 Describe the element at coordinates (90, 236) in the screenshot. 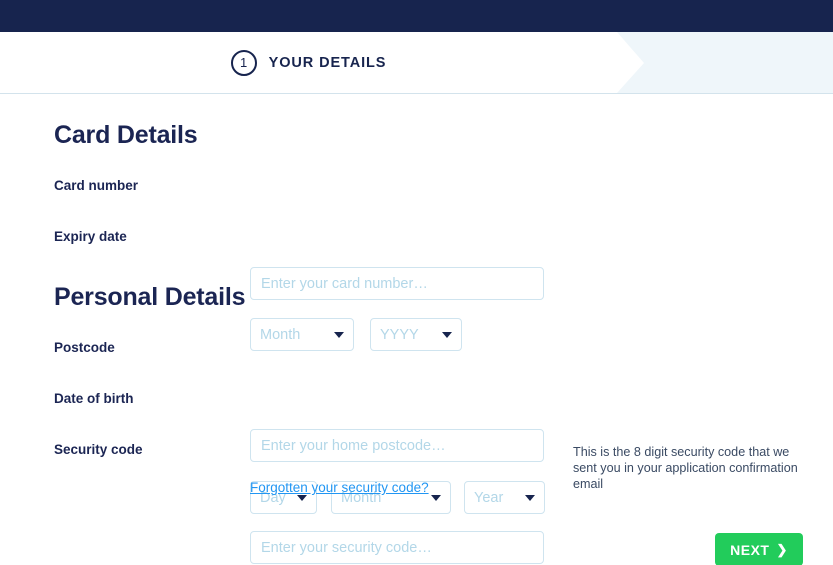

I see `label-expiry-date: Expiry date` at that location.